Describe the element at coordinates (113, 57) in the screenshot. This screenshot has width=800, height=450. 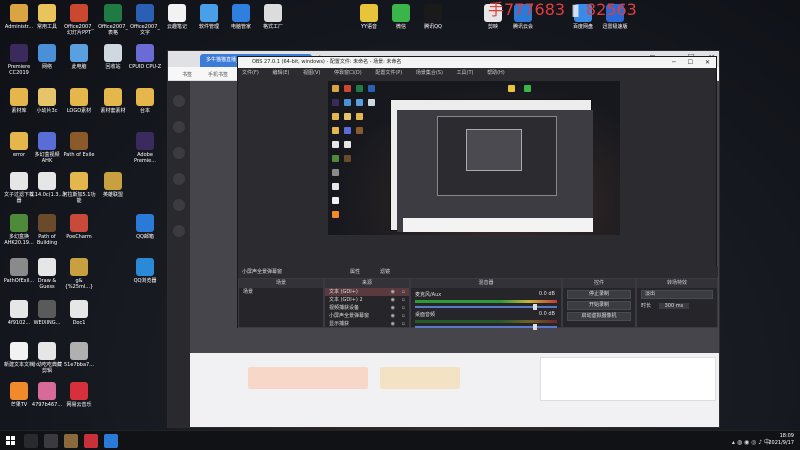
I see `desktop-icon: 回收站` at that location.